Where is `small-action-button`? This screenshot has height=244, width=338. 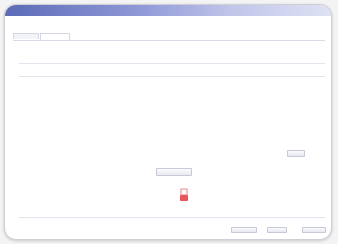 small-action-button is located at coordinates (296, 153).